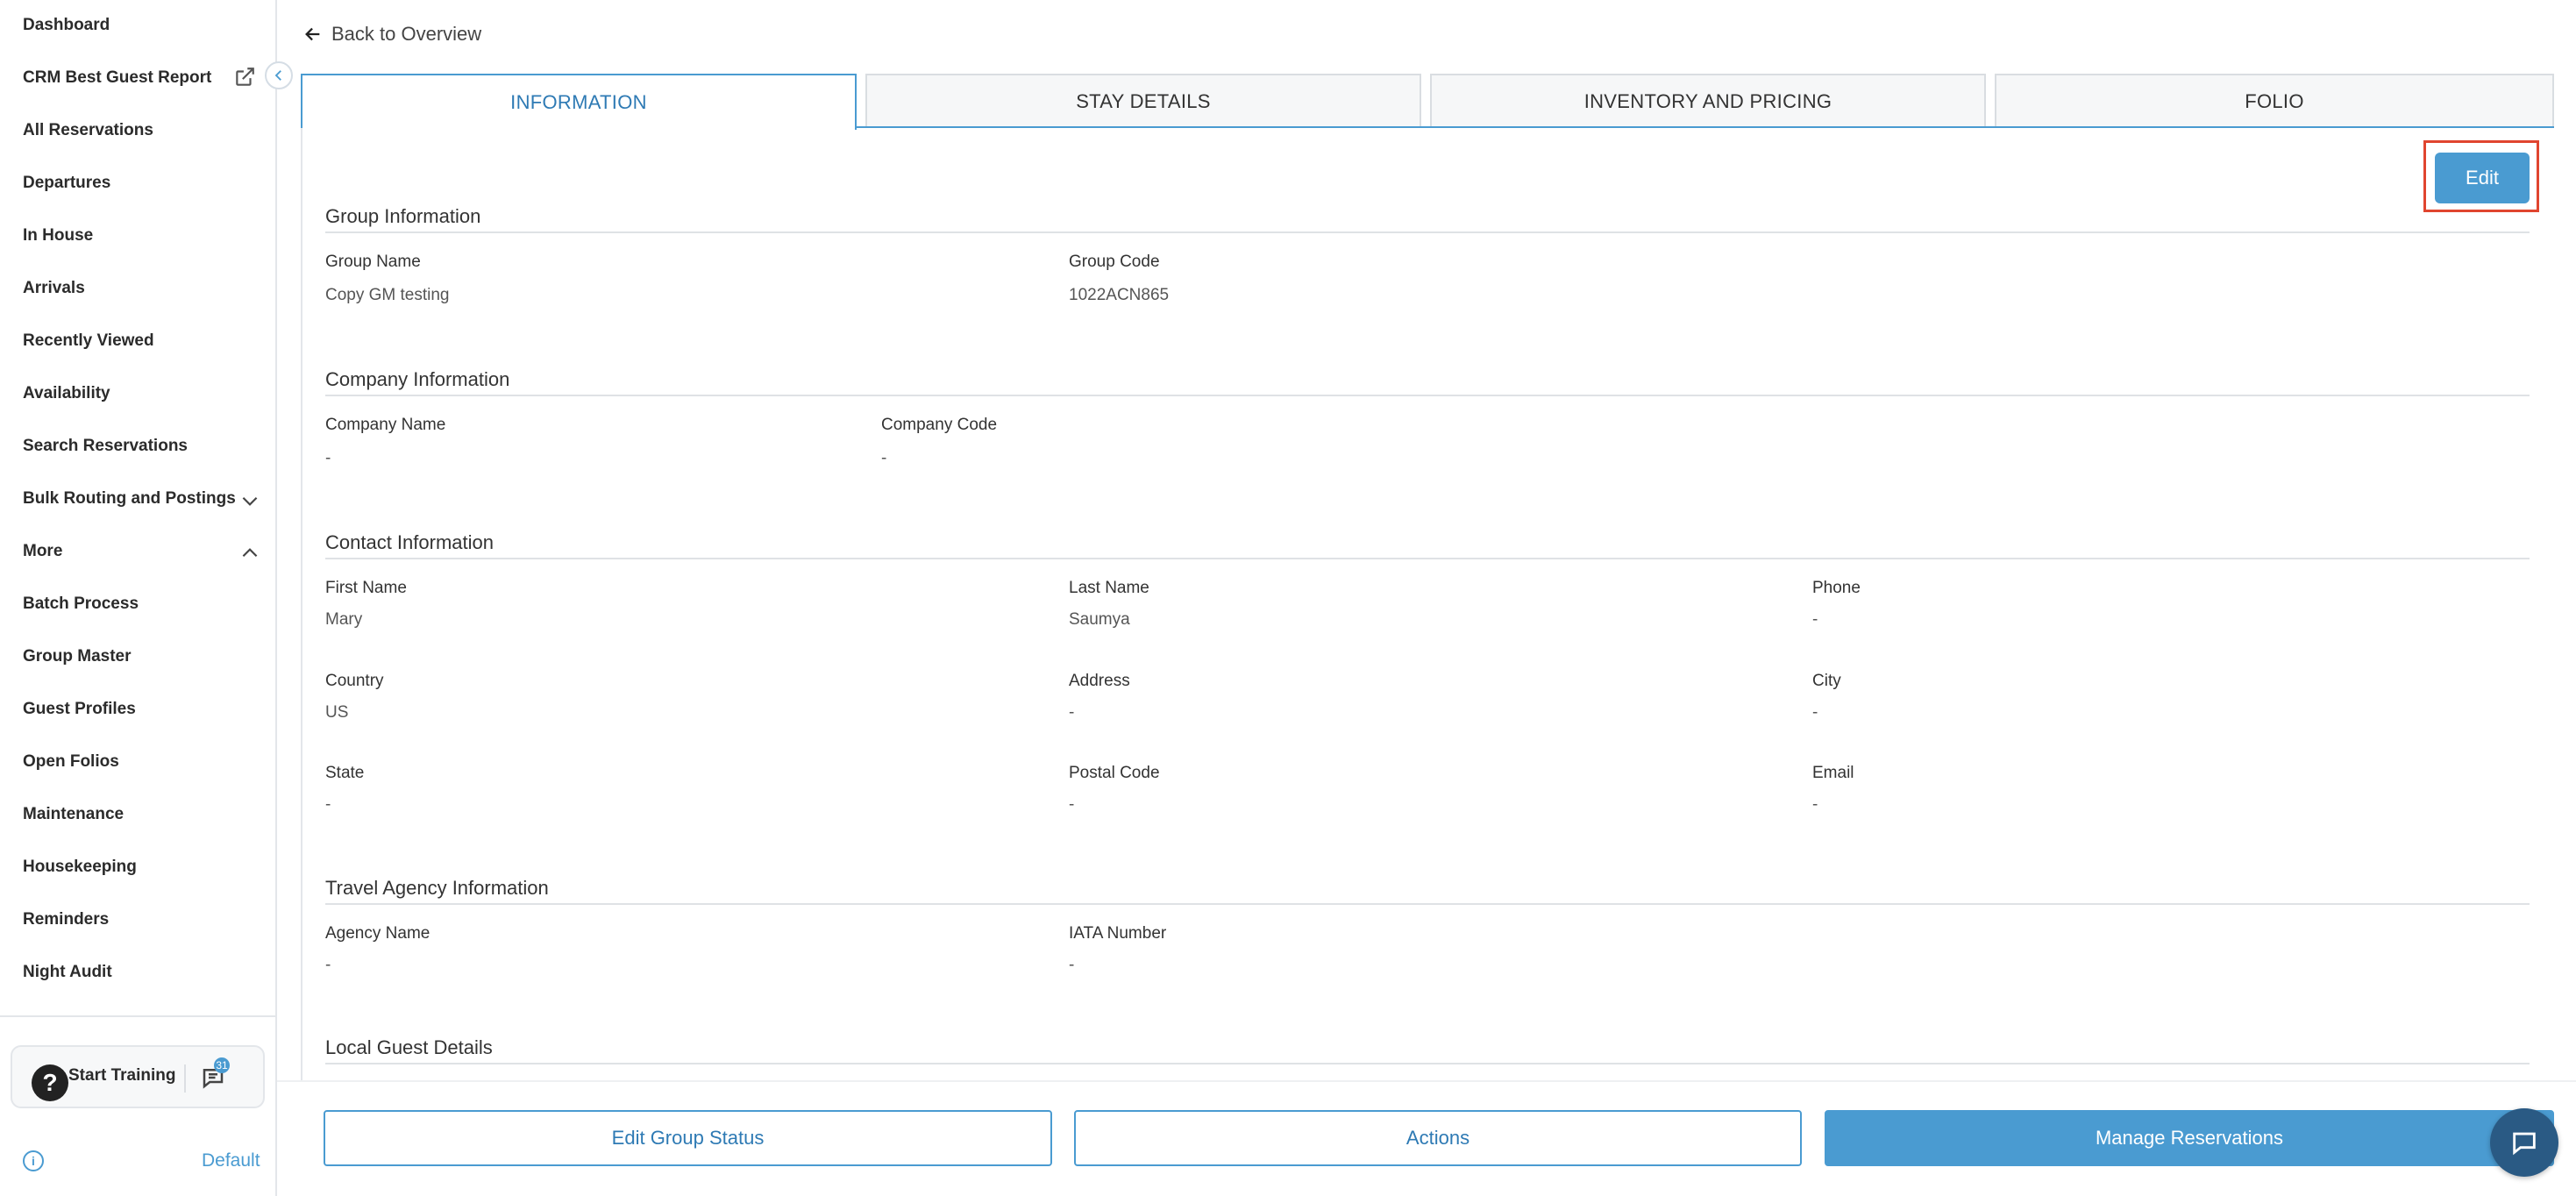 Image resolution: width=2576 pixels, height=1196 pixels. What do you see at coordinates (409, 542) in the screenshot?
I see `contact-information-title: Contact Information` at bounding box center [409, 542].